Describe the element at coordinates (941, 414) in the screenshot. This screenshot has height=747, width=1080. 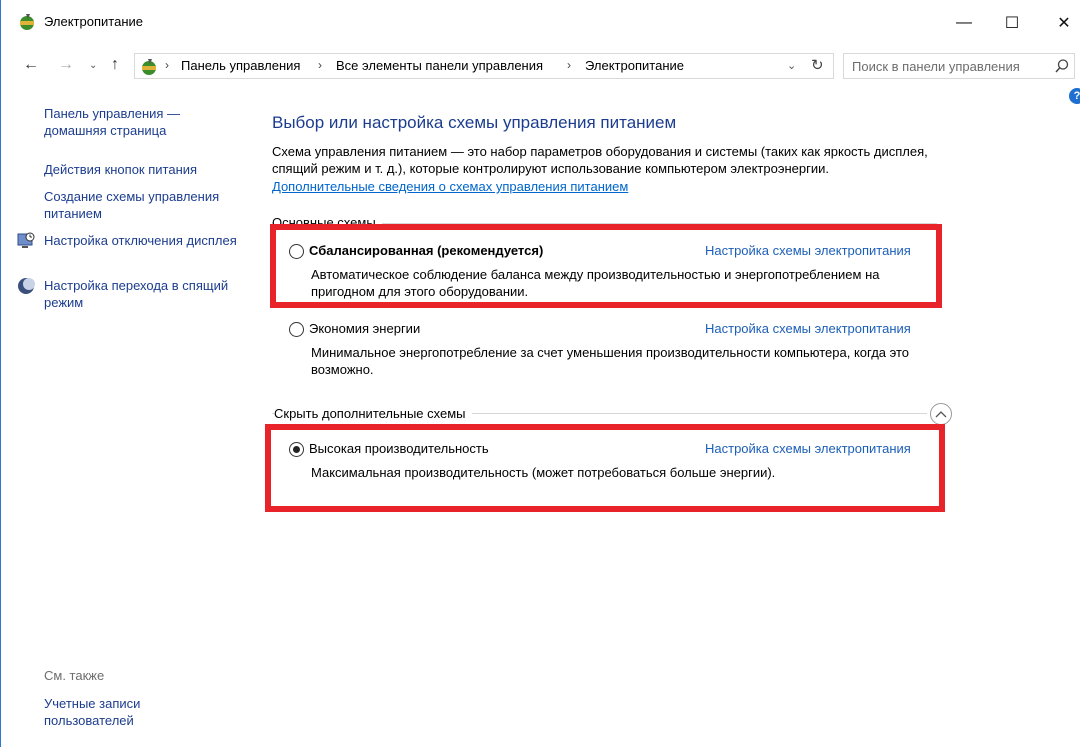
I see `collapse-icon` at that location.